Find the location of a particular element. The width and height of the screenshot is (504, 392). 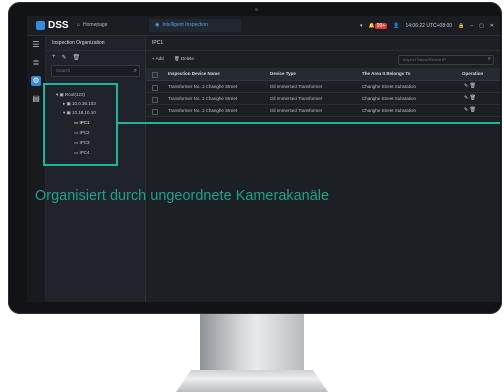

home-icon: ⌂ is located at coordinates (79, 25).